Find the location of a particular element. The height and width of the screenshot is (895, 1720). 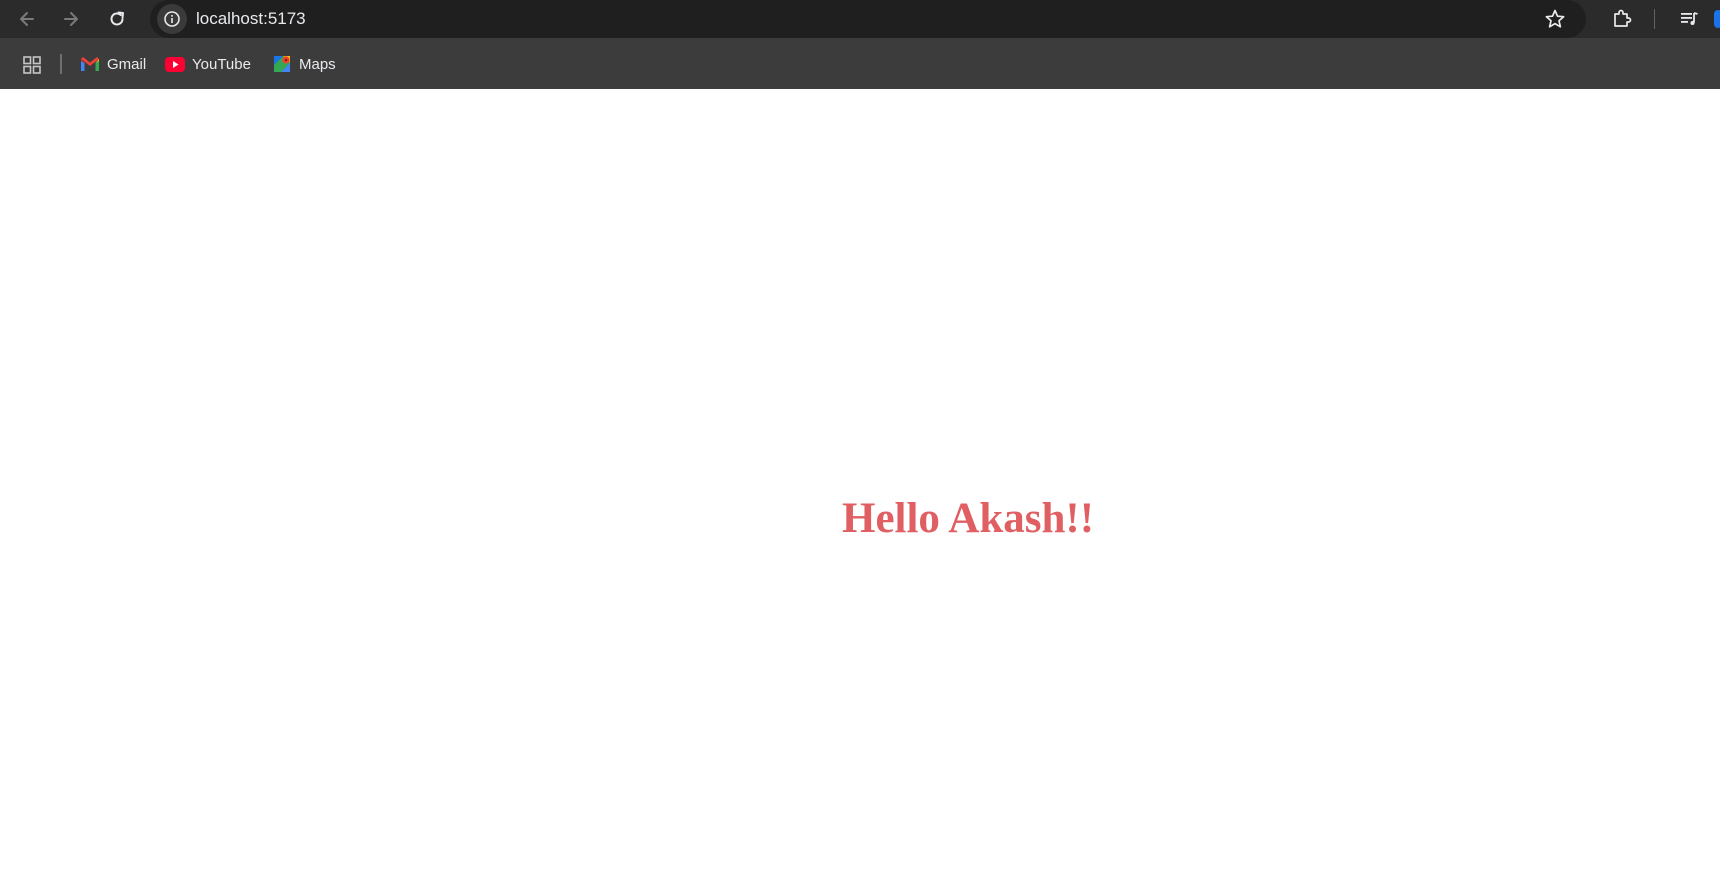

gmail-icon is located at coordinates (90, 64).